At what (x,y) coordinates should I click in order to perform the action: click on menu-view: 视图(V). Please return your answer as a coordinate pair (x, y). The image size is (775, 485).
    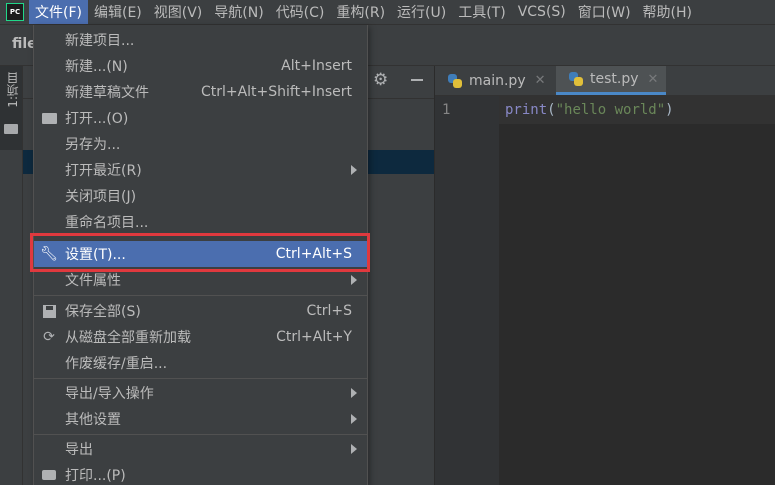
    Looking at the image, I should click on (178, 12).